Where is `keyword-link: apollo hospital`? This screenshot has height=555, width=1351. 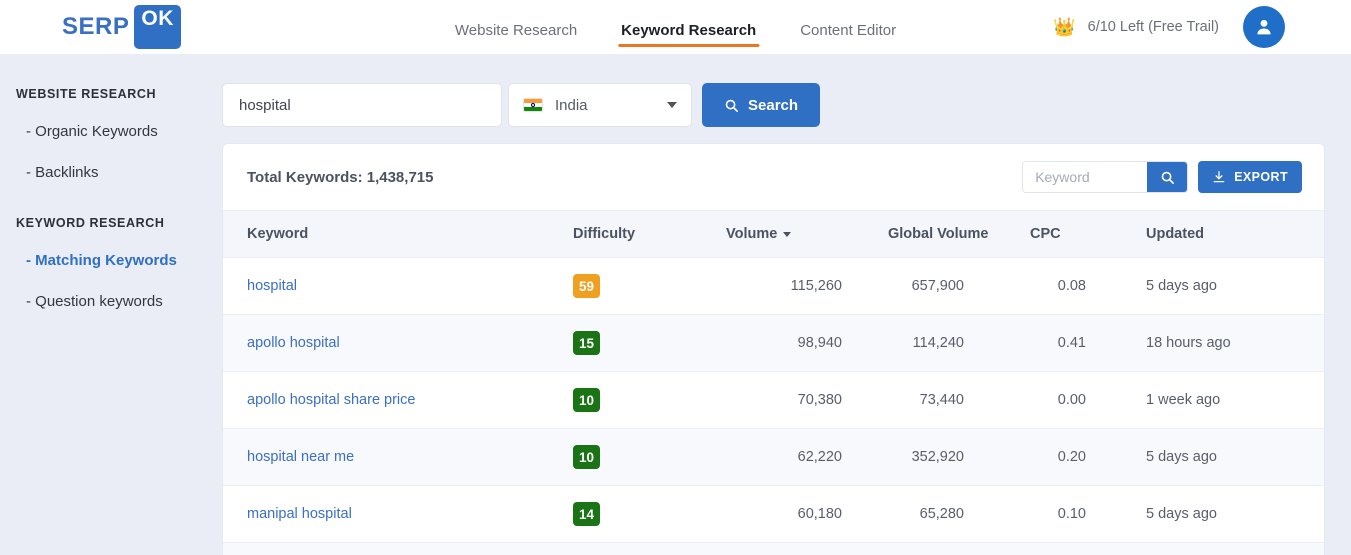
keyword-link: apollo hospital is located at coordinates (293, 343).